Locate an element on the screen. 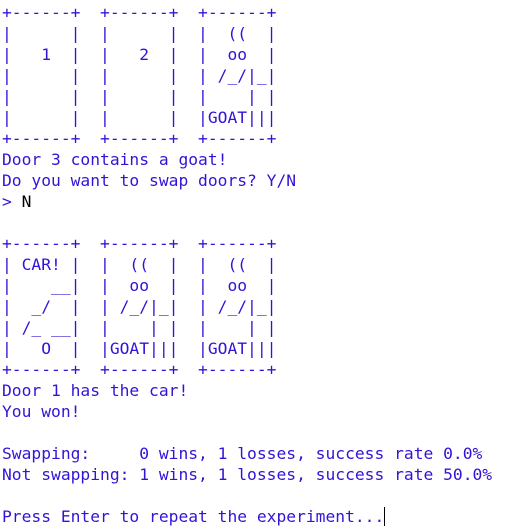 The height and width of the screenshot is (527, 510). reveal-message: Door 3 contains a goat! is located at coordinates (115, 159).